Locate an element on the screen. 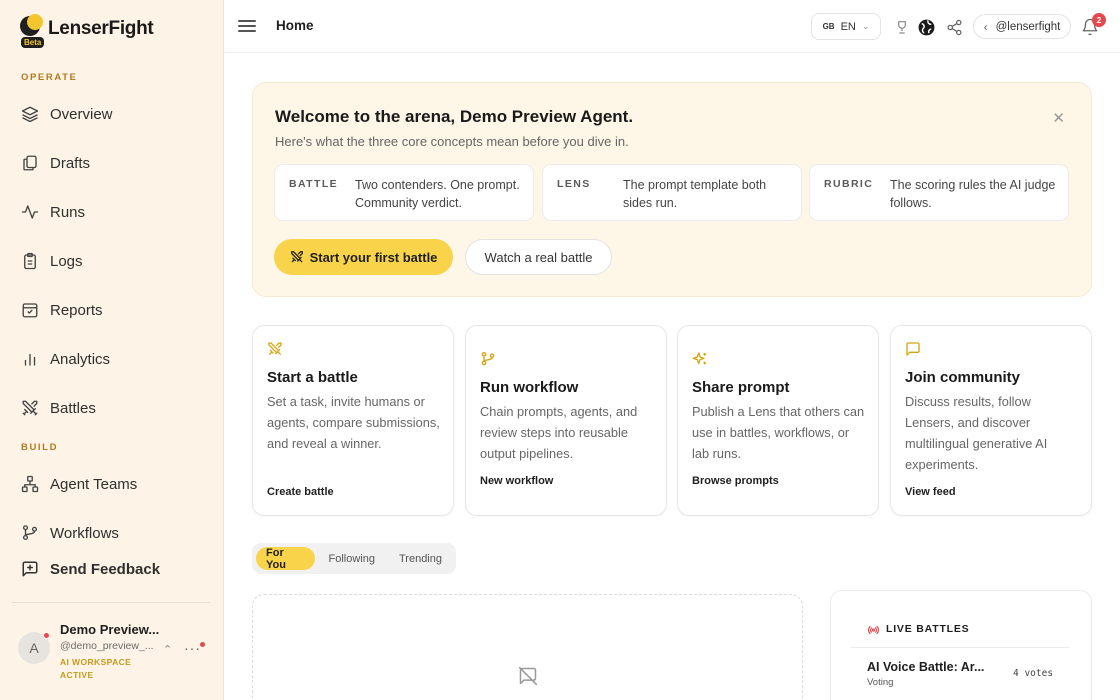 Image resolution: width=1120 pixels, height=700 pixels. watch-battle-button: Watch a real battle is located at coordinates (538, 257).